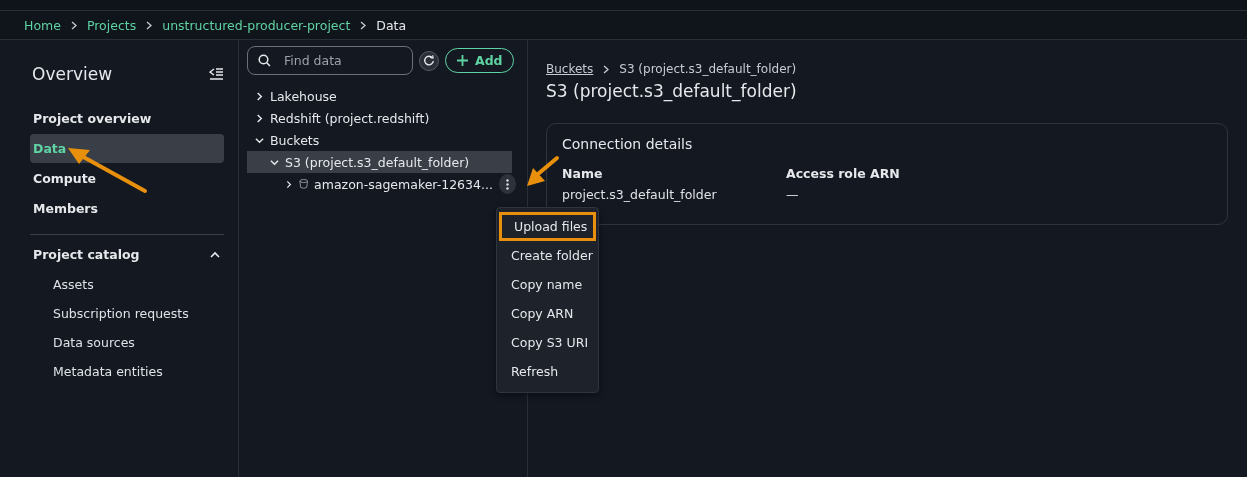 The image size is (1247, 477). What do you see at coordinates (391, 25) in the screenshot?
I see `breadcrumb-current: Data` at bounding box center [391, 25].